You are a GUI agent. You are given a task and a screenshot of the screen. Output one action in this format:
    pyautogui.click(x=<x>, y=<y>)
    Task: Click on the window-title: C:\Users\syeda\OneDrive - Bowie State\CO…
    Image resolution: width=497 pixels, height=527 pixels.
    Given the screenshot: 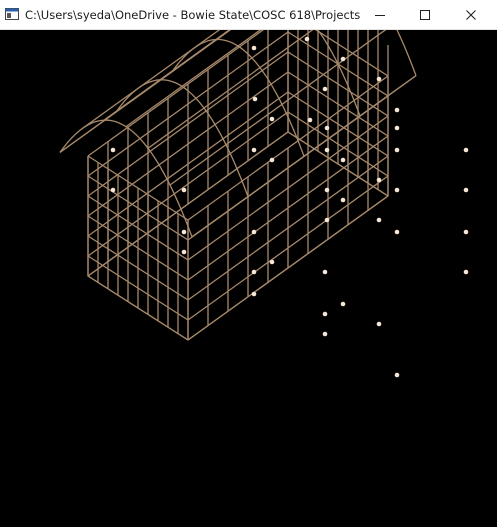 What is the action you would take?
    pyautogui.click(x=192, y=15)
    